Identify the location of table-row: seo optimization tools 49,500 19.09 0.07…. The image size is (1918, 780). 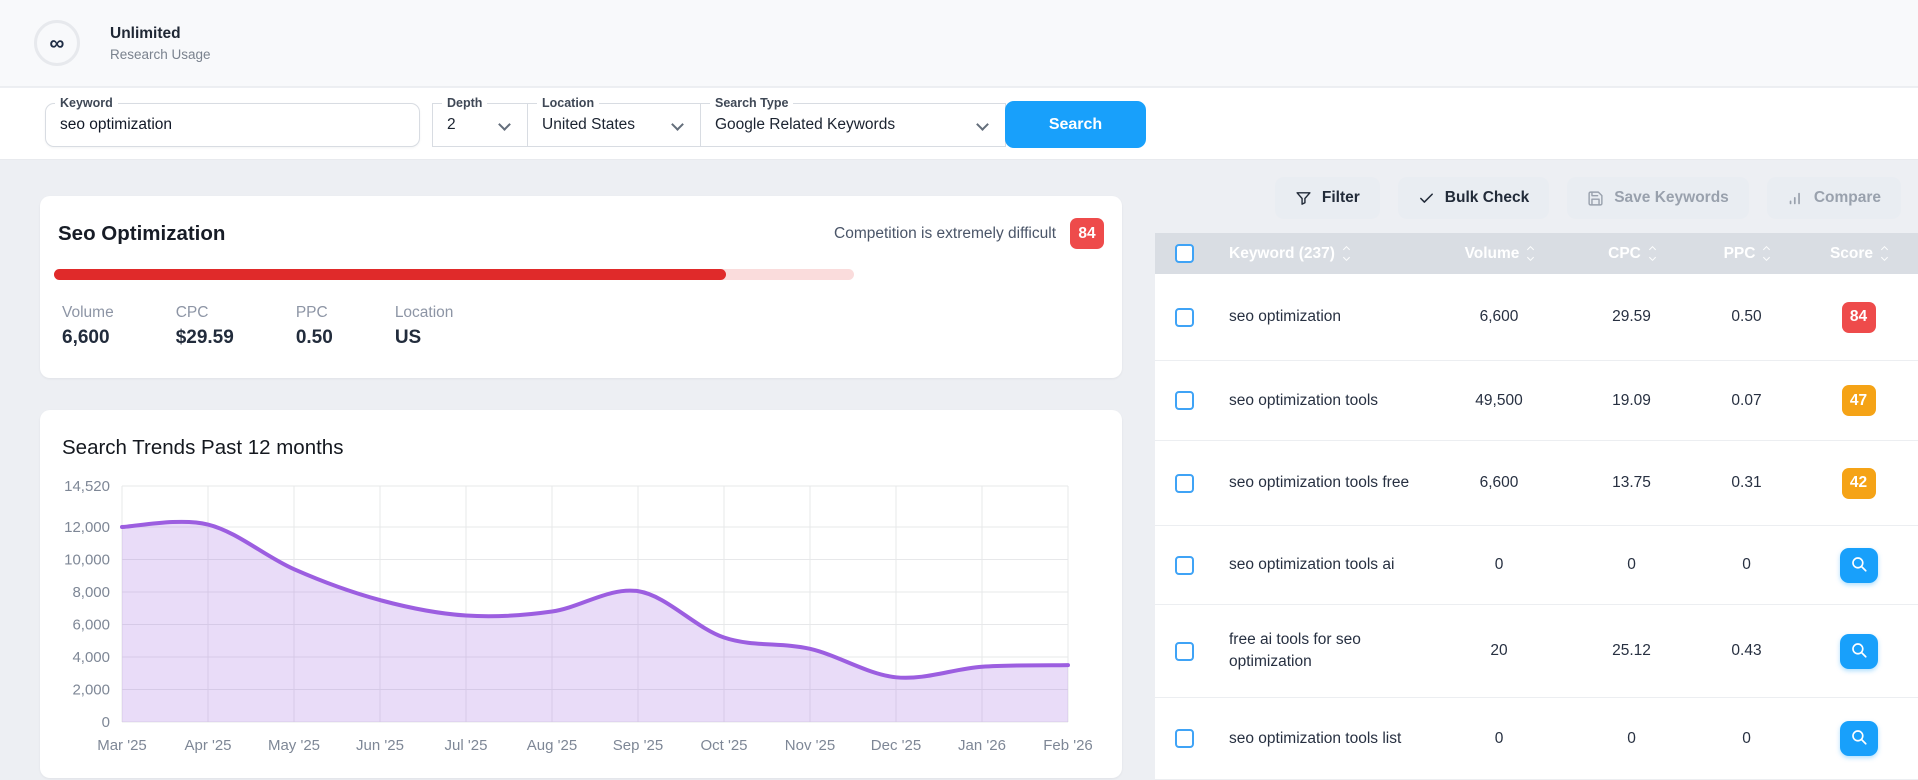
(1536, 401).